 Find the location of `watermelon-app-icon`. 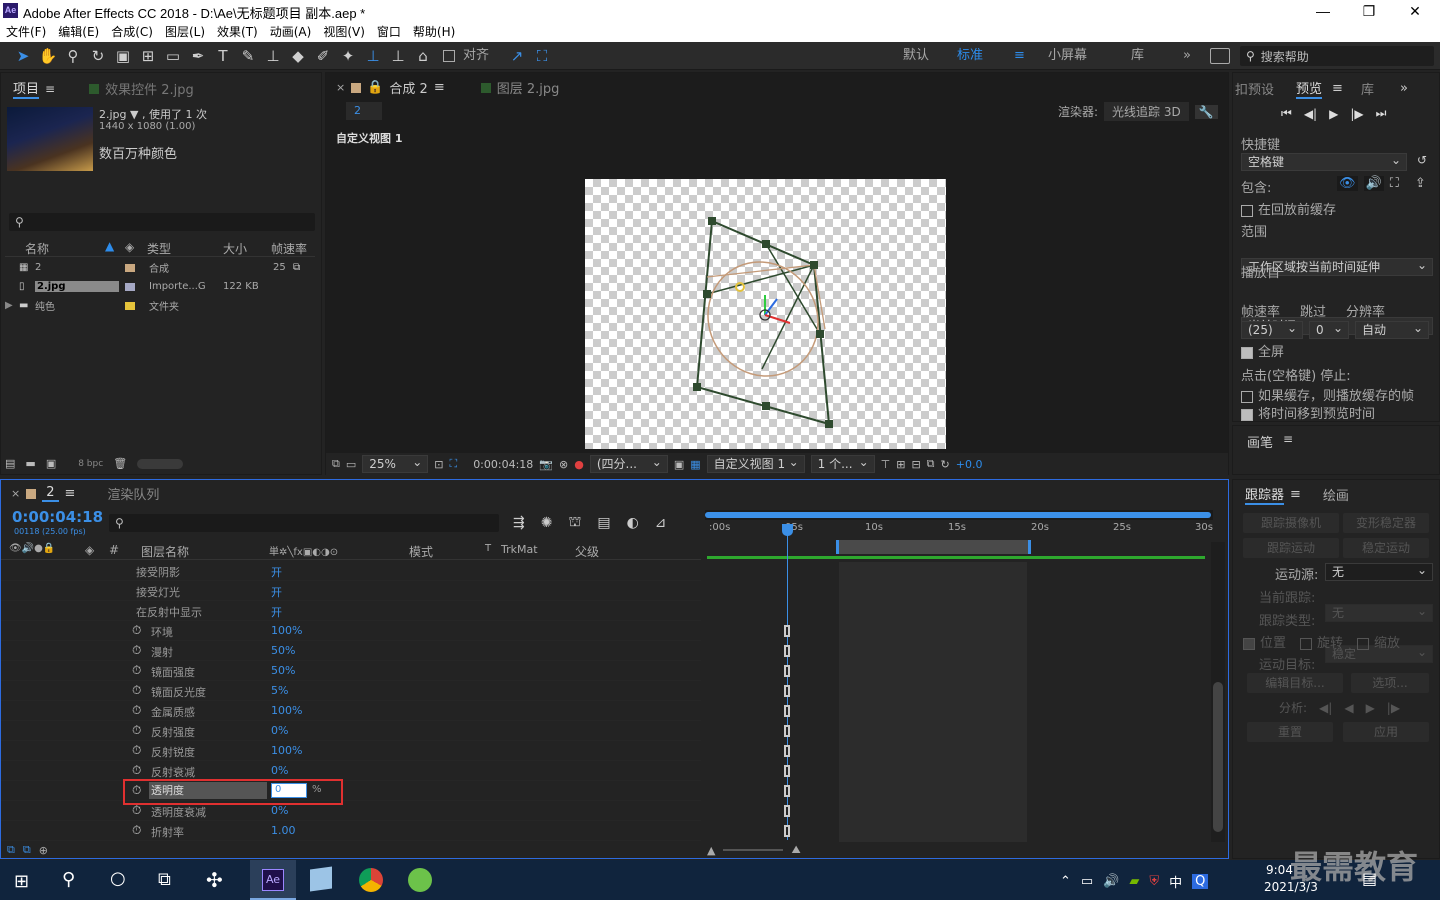

watermelon-app-icon is located at coordinates (420, 880).